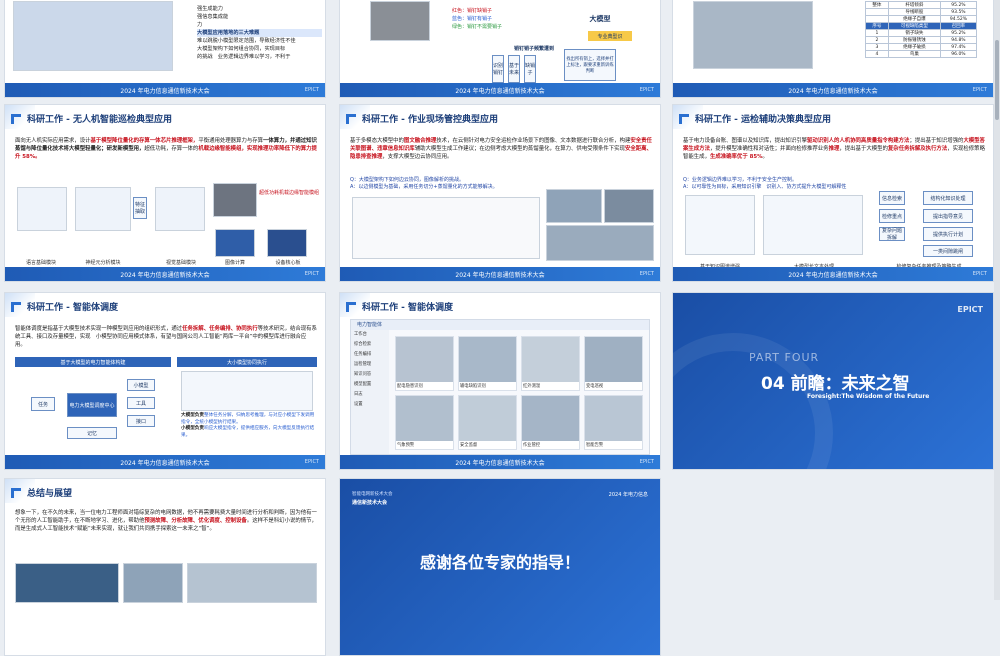 This screenshot has width=1000, height=656. I want to click on sidebar-item: 运检管理, so click(371, 365).